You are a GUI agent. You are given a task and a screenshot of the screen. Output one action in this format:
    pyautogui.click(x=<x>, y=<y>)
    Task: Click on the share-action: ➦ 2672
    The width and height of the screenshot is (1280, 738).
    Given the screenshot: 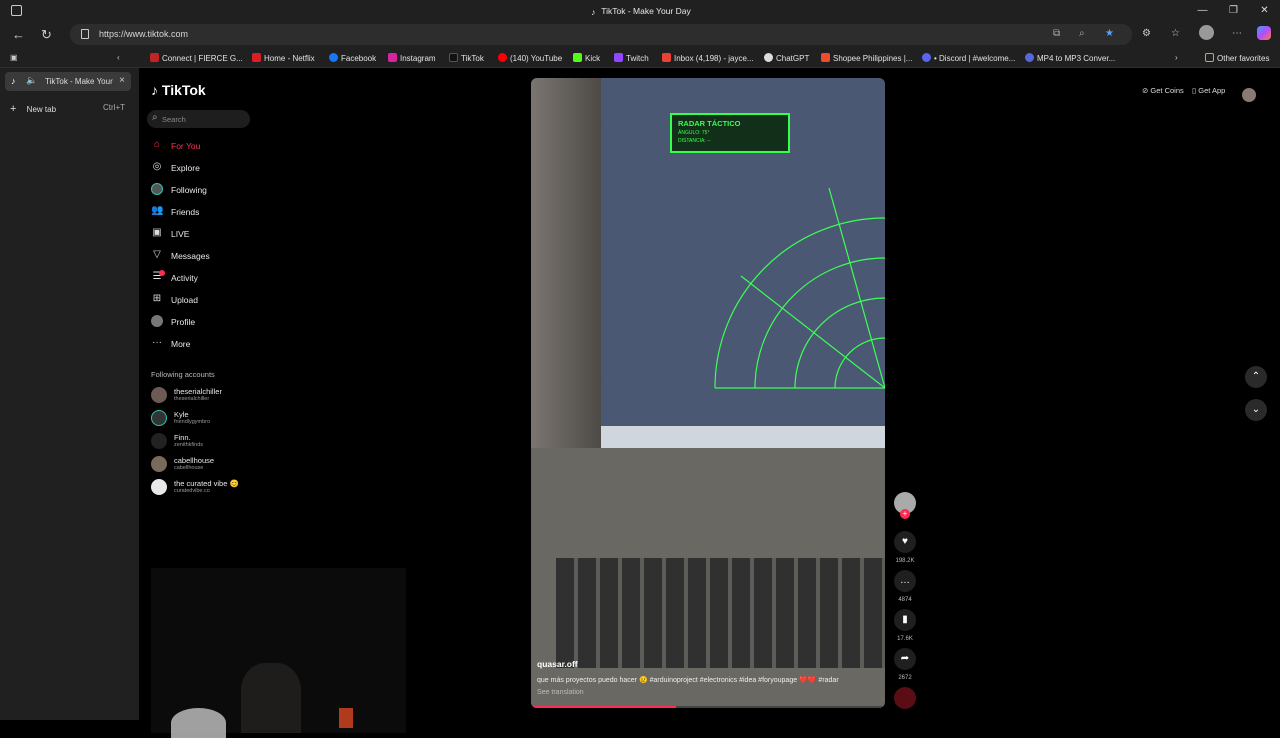 What is the action you would take?
    pyautogui.click(x=905, y=664)
    